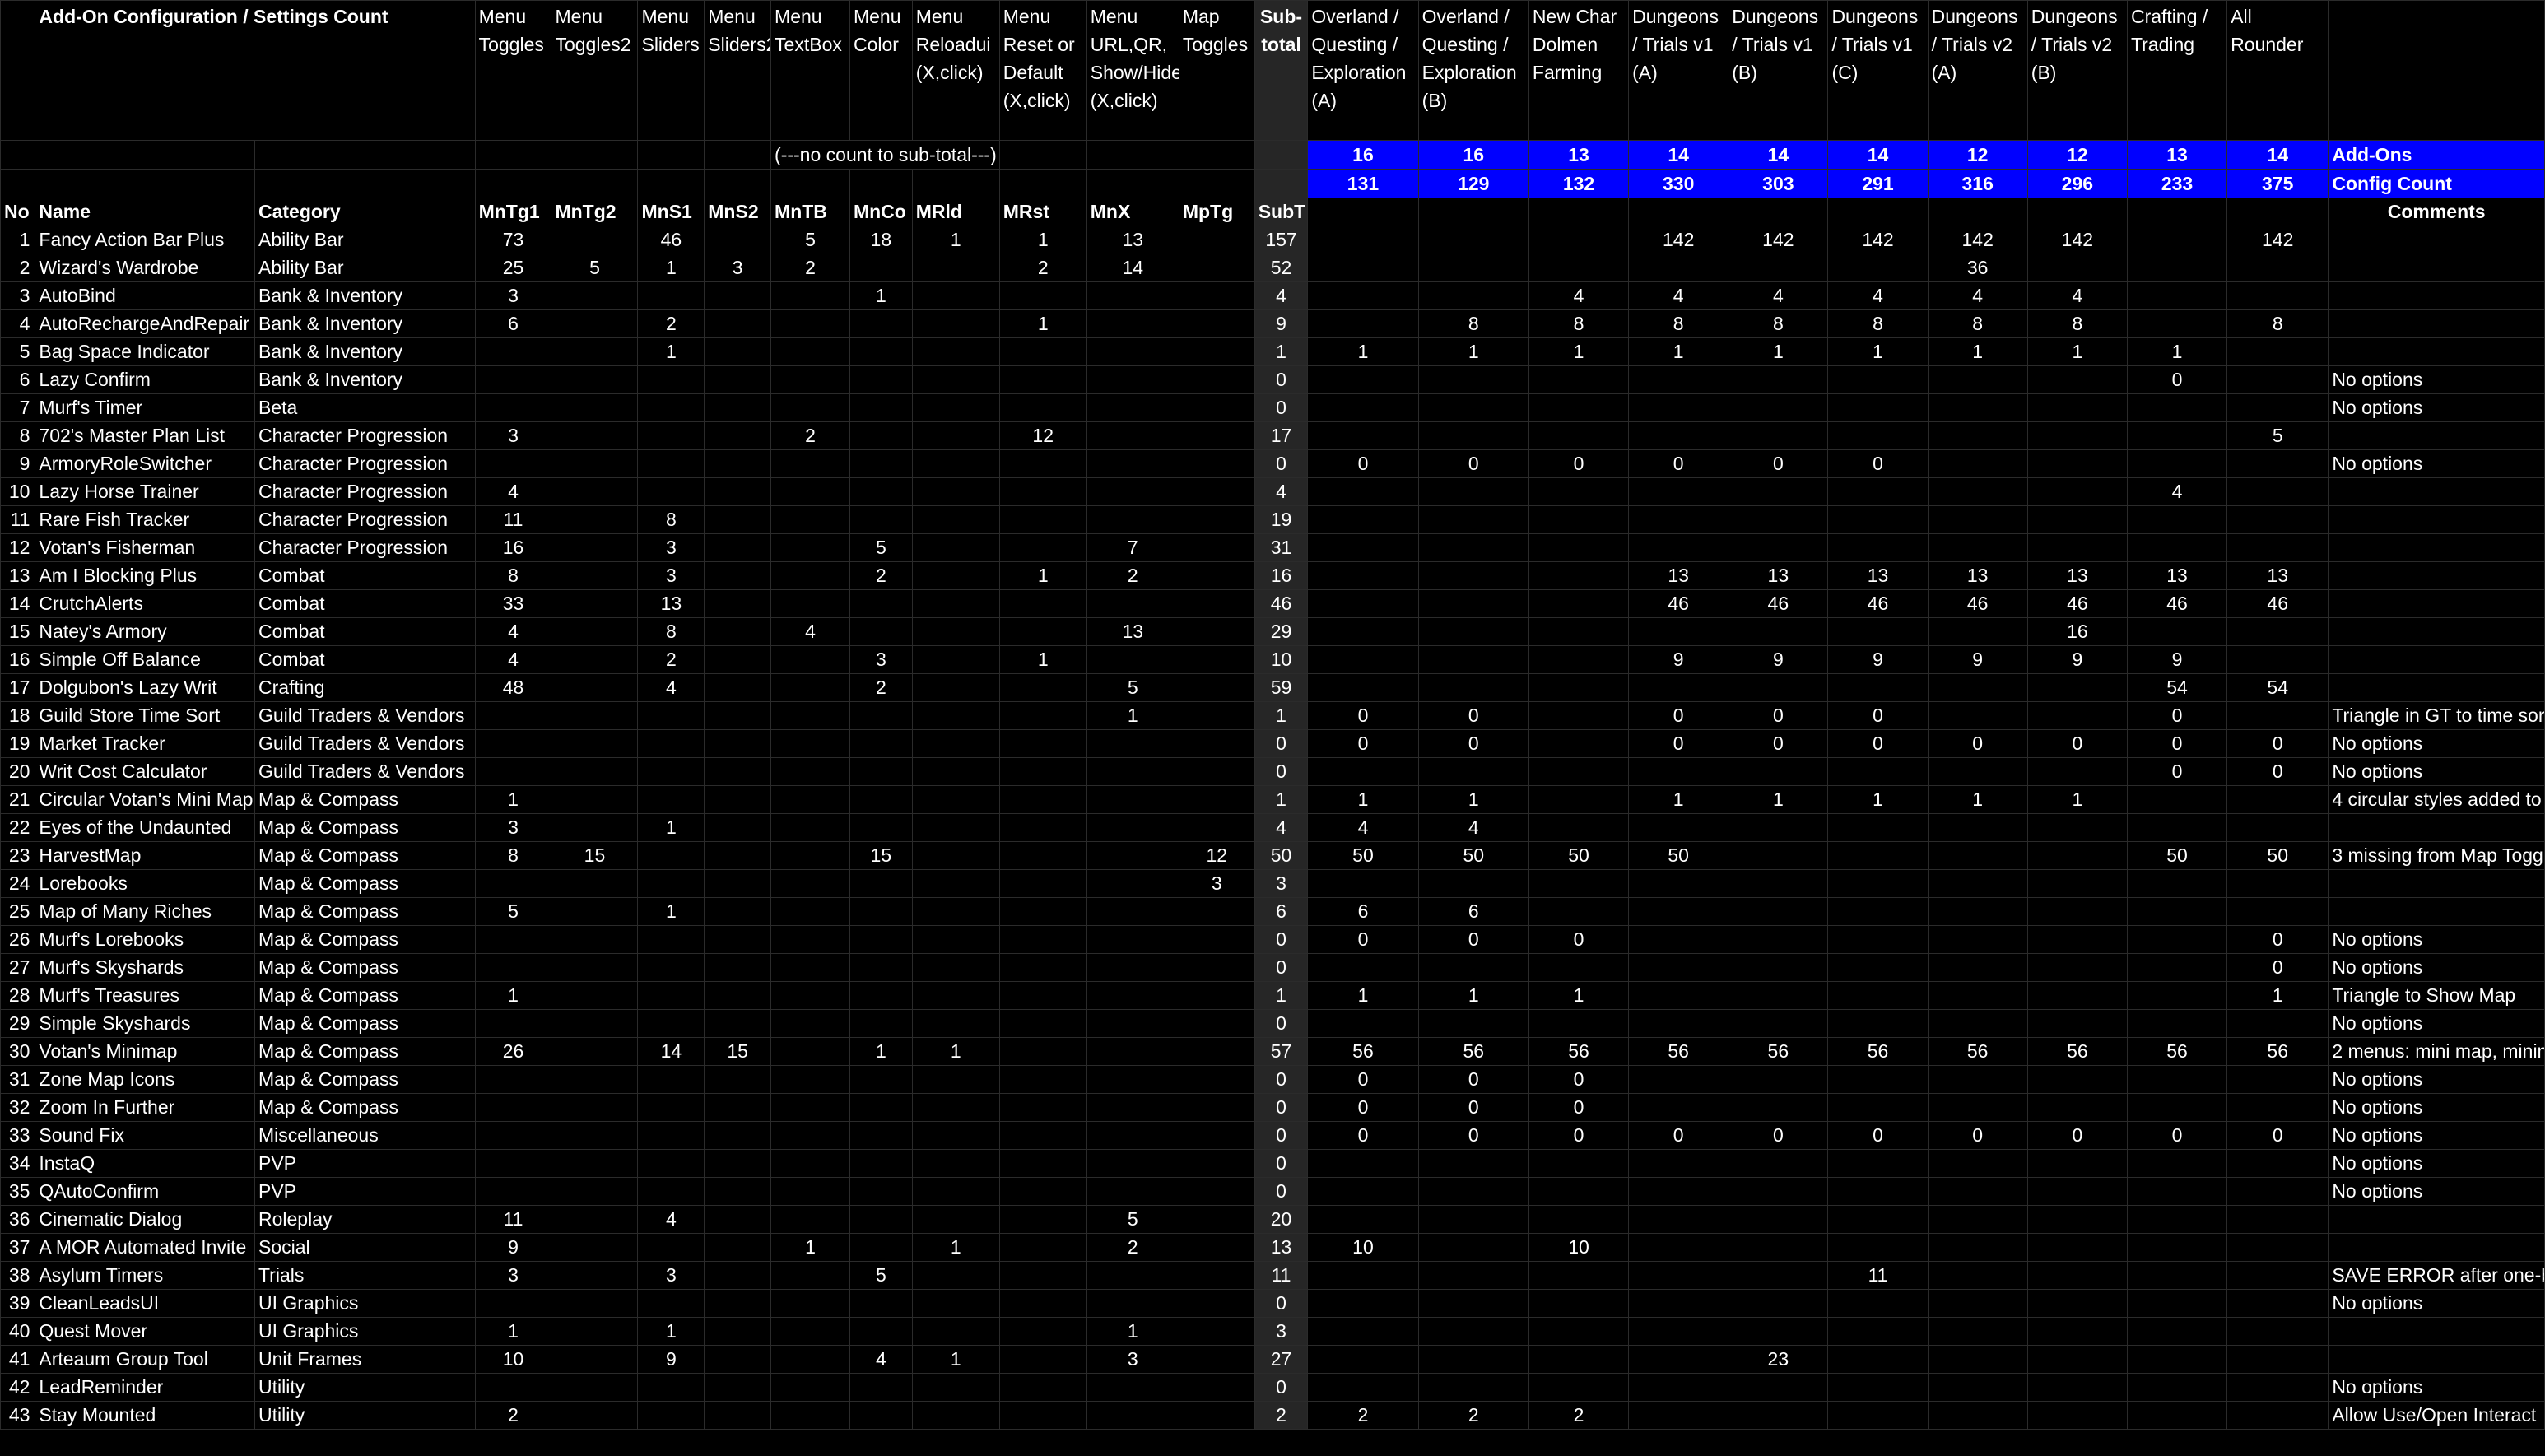 This screenshot has height=1456, width=2545. Describe the element at coordinates (365, 351) in the screenshot. I see `category-cell: Bank & Inventory` at that location.